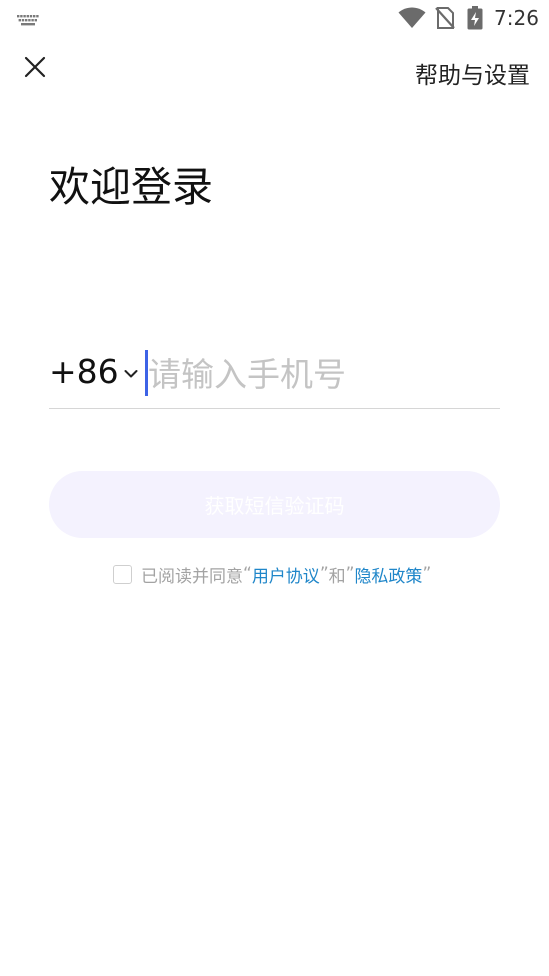  I want to click on country-code-selector: +86, so click(93, 371).